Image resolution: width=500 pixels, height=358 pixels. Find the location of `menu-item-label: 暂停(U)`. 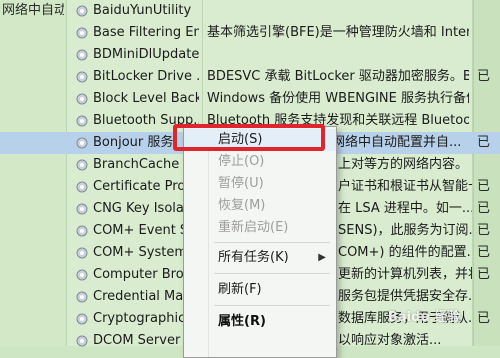

menu-item-label: 暂停(U) is located at coordinates (241, 183).